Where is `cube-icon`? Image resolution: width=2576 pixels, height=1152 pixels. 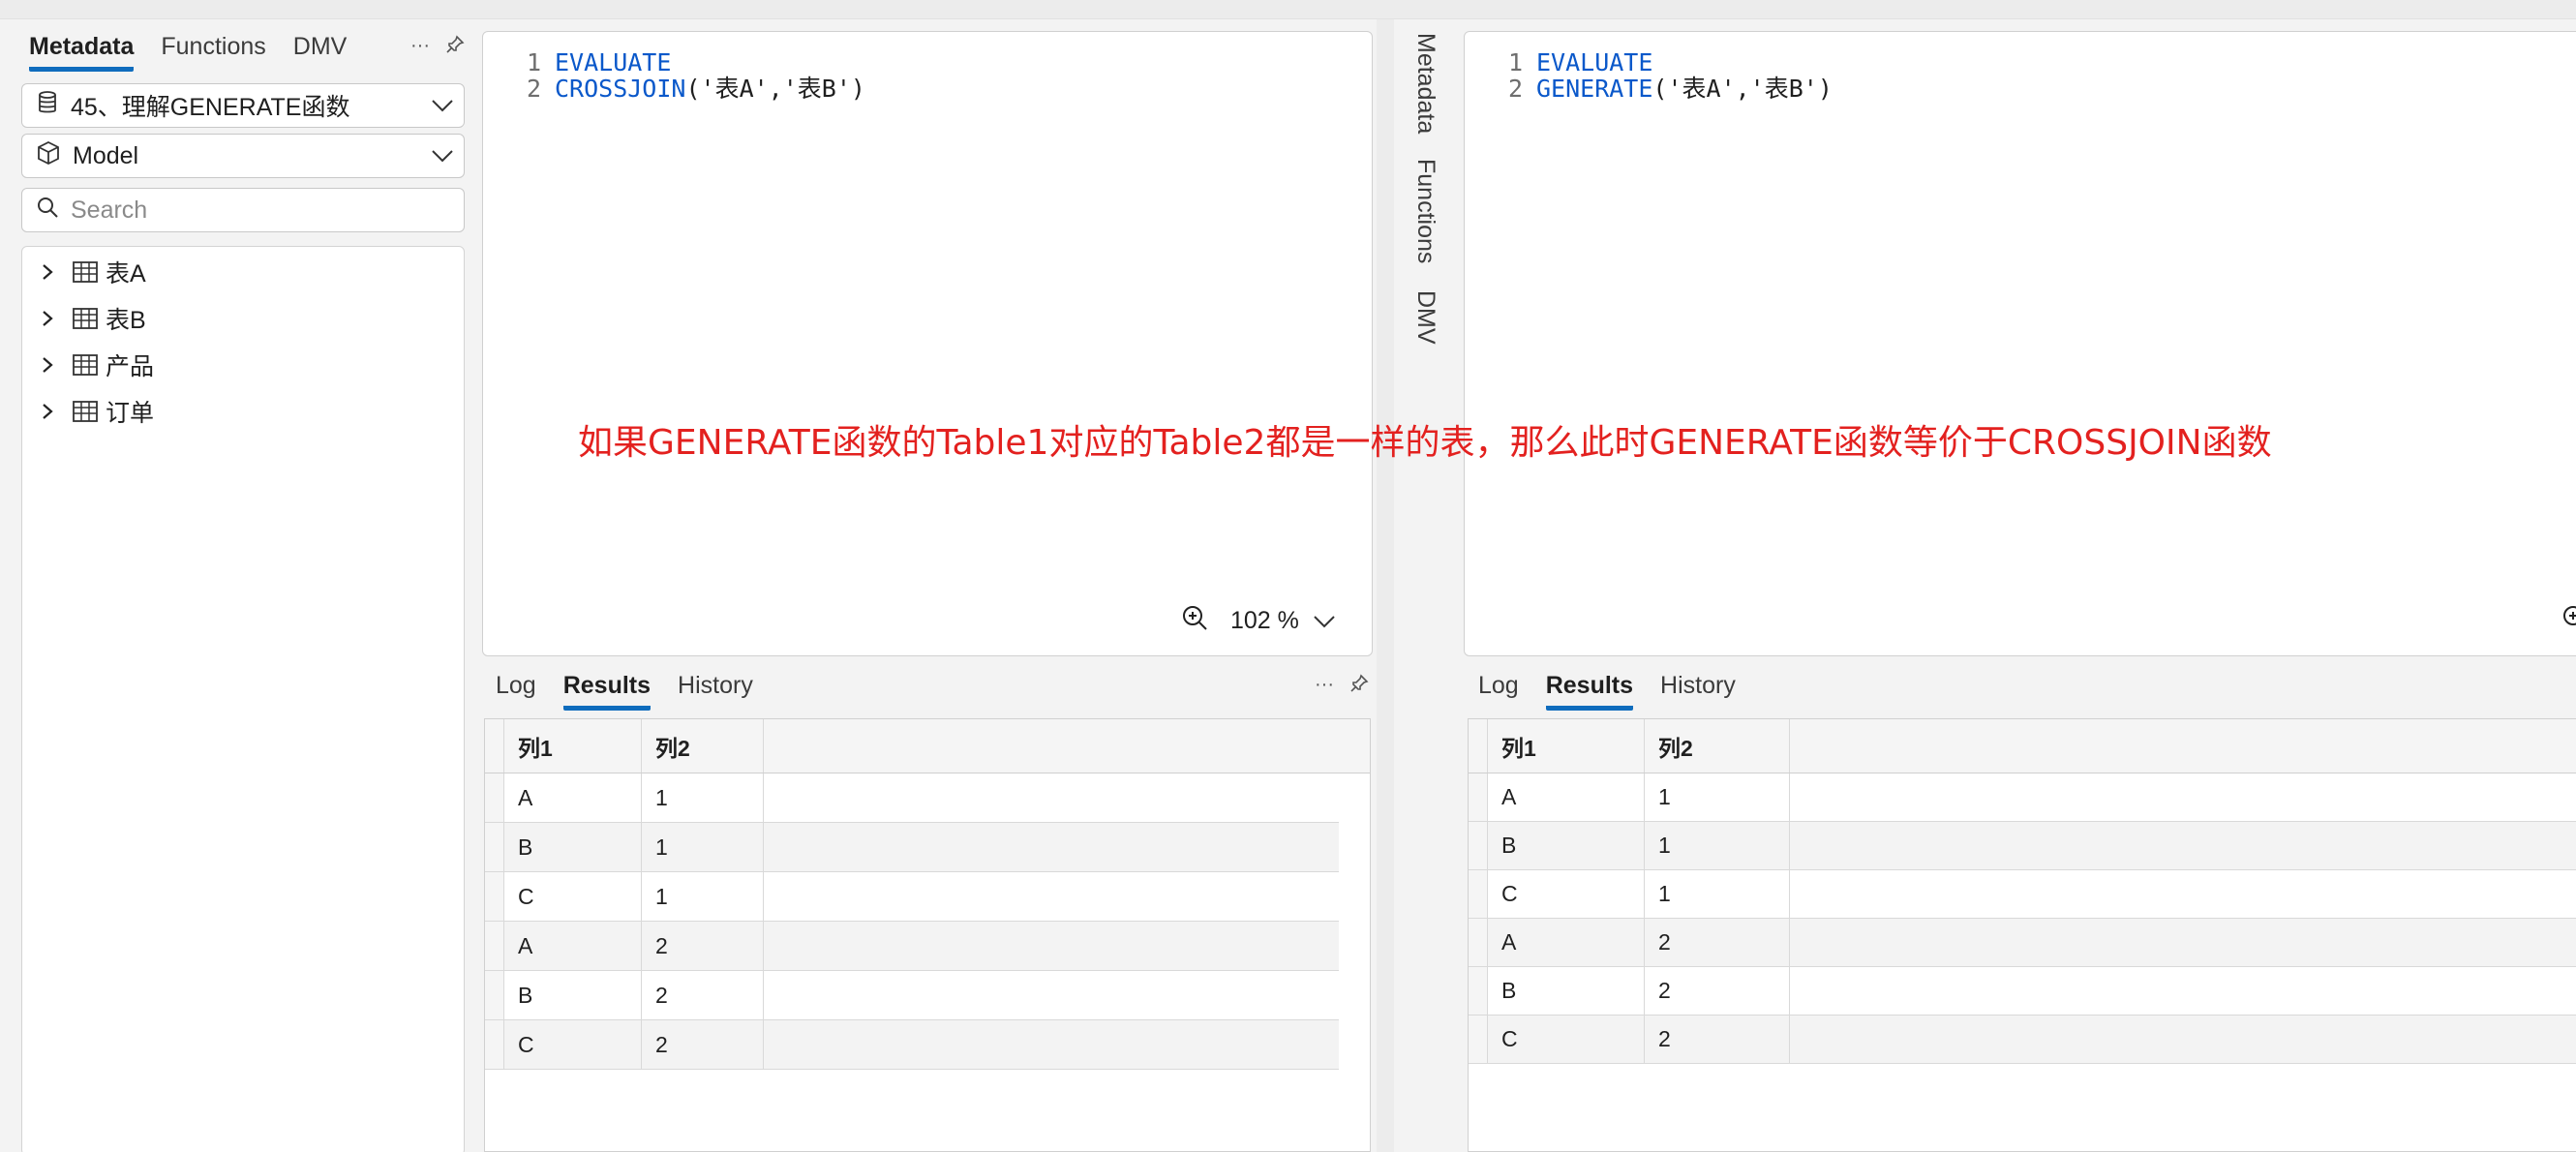
cube-icon is located at coordinates (48, 156).